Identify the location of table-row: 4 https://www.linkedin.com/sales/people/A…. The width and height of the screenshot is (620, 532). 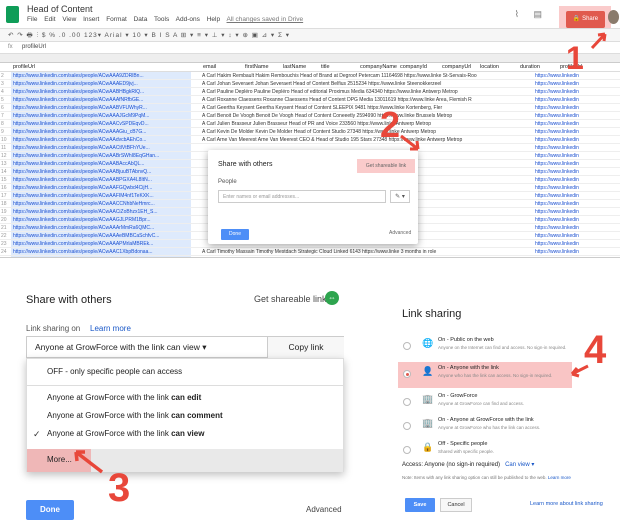
(310, 92).